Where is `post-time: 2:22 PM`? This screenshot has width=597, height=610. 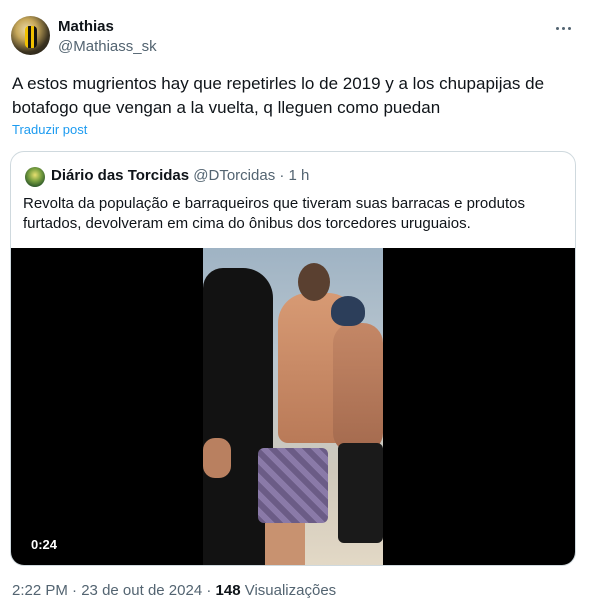 post-time: 2:22 PM is located at coordinates (40, 590).